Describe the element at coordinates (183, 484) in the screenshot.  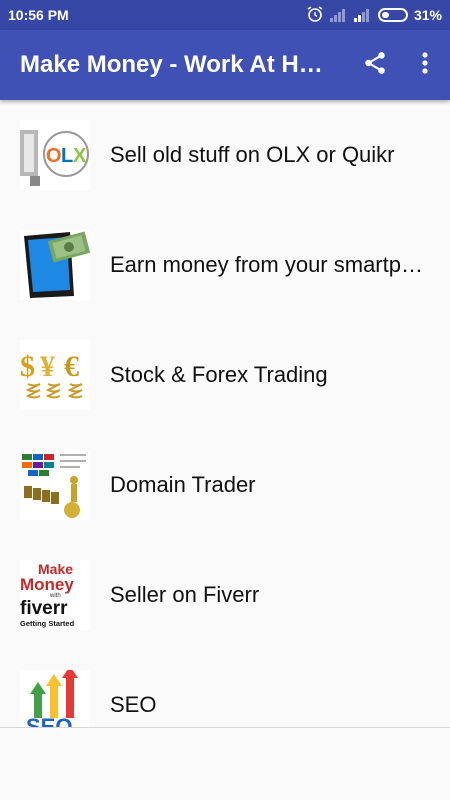
I see `list-item-label: Domain Trader` at that location.